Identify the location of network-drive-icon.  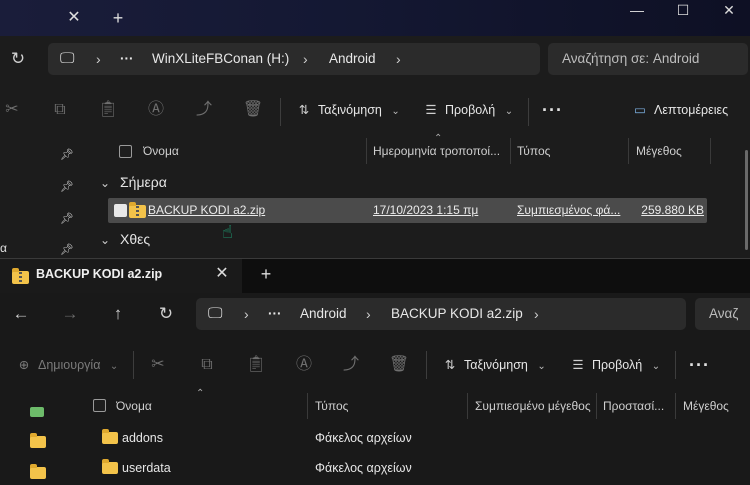
(37, 412).